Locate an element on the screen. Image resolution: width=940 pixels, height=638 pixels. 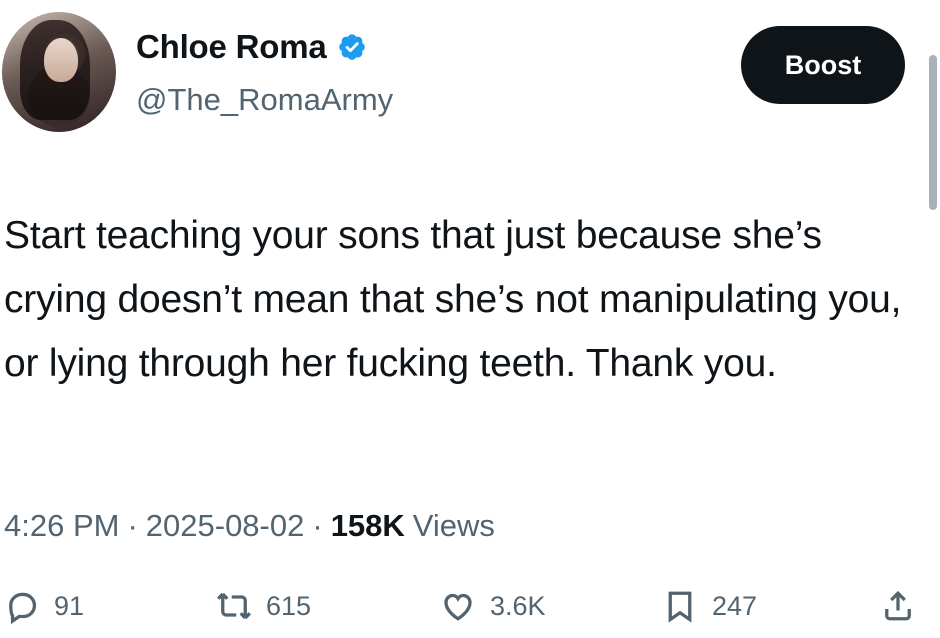
reply-button: 91 is located at coordinates (44, 606).